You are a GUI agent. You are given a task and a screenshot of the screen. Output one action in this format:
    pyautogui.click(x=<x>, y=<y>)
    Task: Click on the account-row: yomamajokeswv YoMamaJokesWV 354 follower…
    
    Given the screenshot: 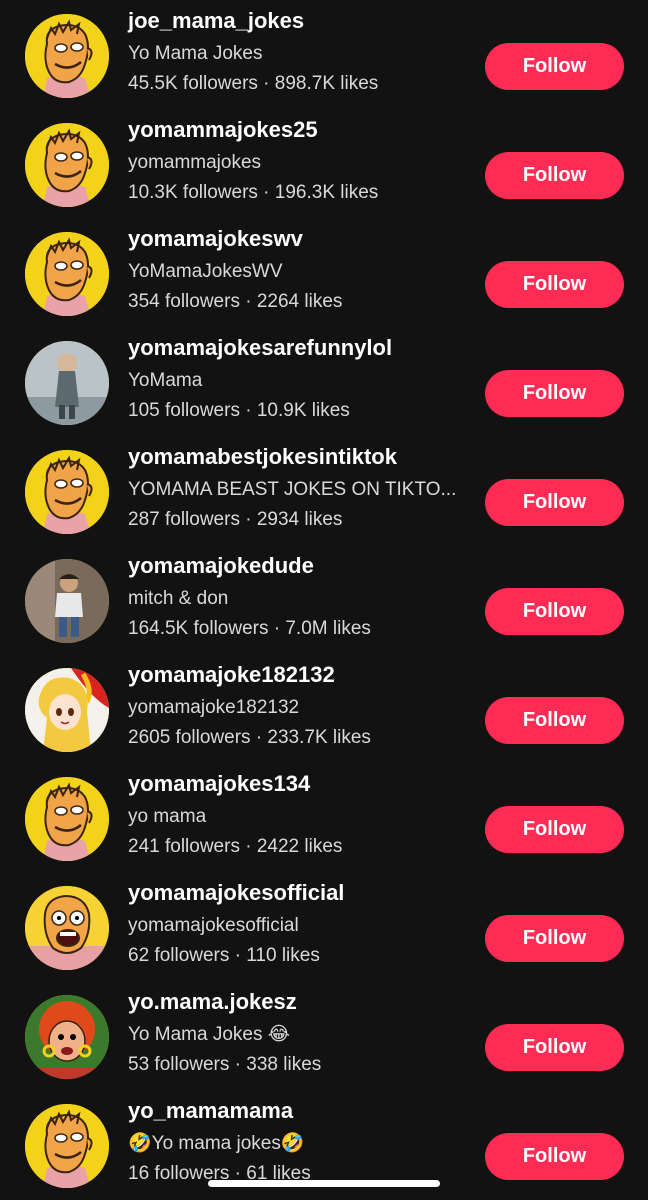 What is the action you would take?
    pyautogui.click(x=324, y=259)
    